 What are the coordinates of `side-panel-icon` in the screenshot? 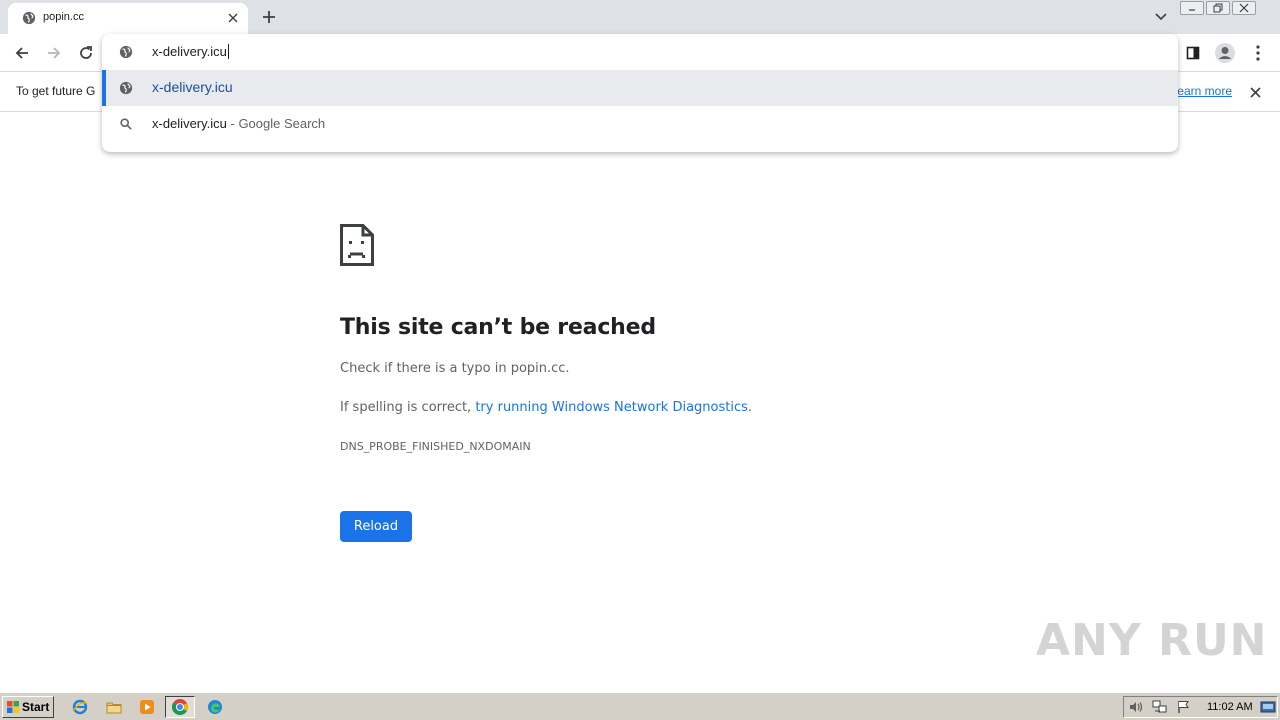 It's located at (1193, 53).